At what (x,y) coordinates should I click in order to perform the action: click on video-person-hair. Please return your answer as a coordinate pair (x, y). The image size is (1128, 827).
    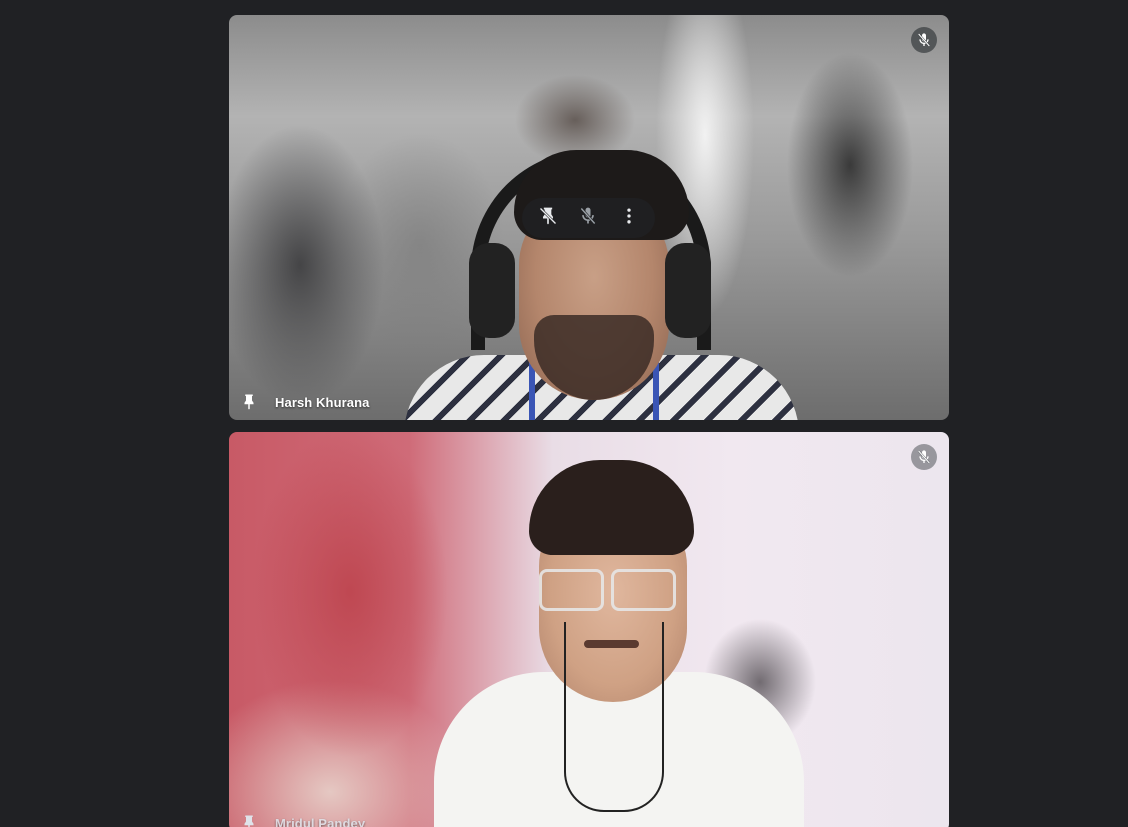
    Looking at the image, I should click on (611, 507).